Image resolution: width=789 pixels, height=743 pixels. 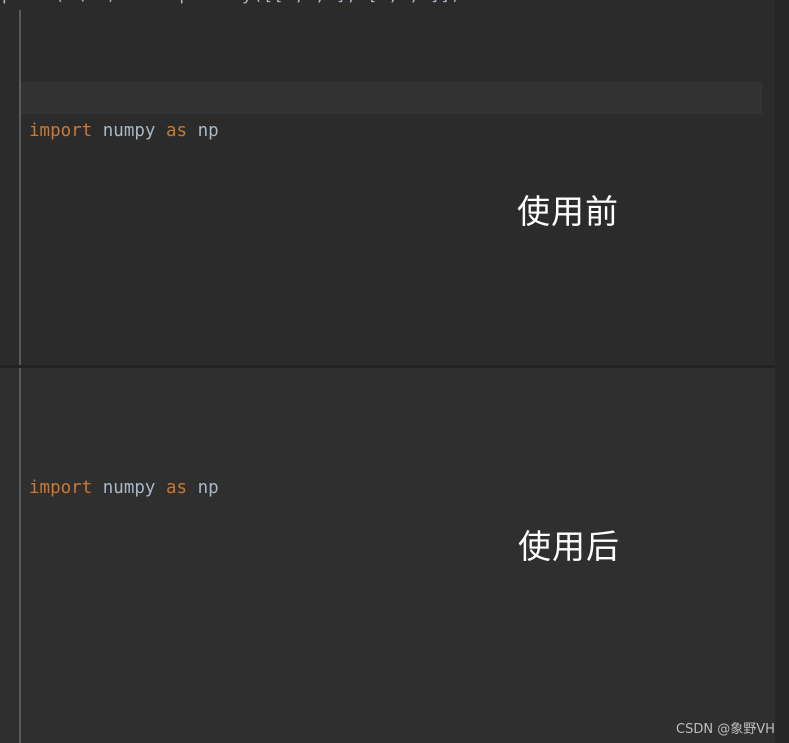 I want to click on annotation-after-label: 使用后, so click(x=569, y=546).